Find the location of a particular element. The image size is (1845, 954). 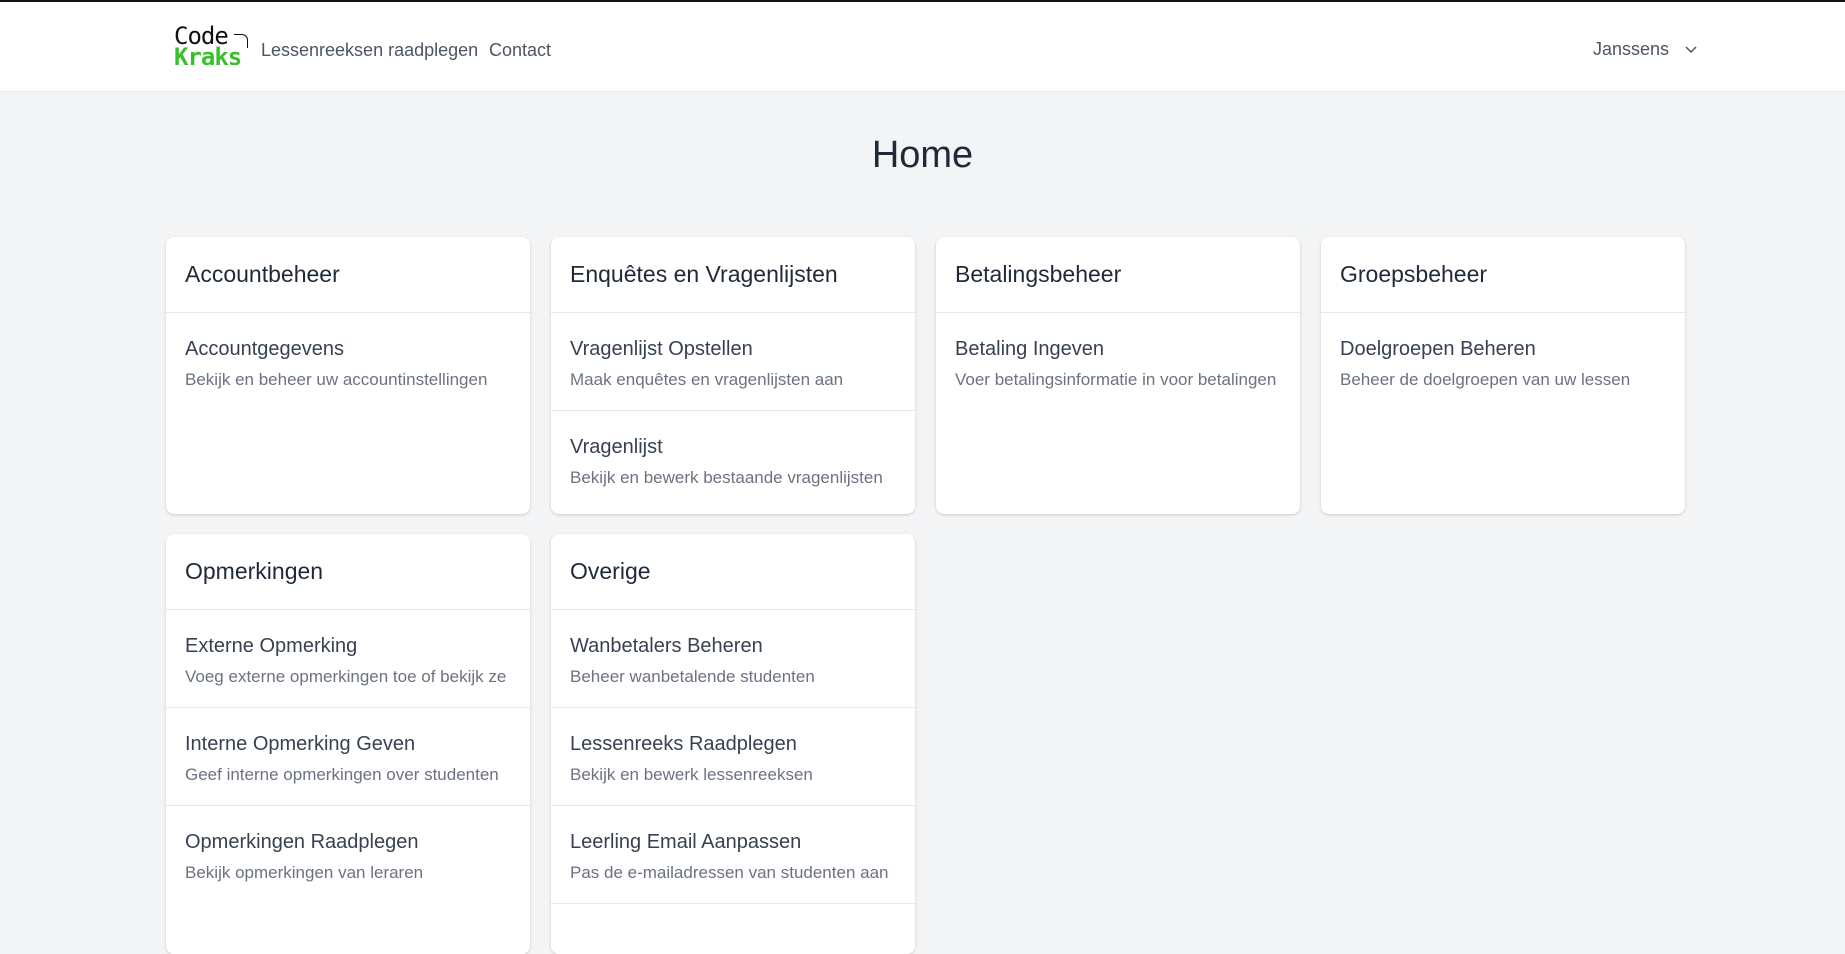

menu-item-title: Lessenreeks Raadplegen is located at coordinates (683, 744).